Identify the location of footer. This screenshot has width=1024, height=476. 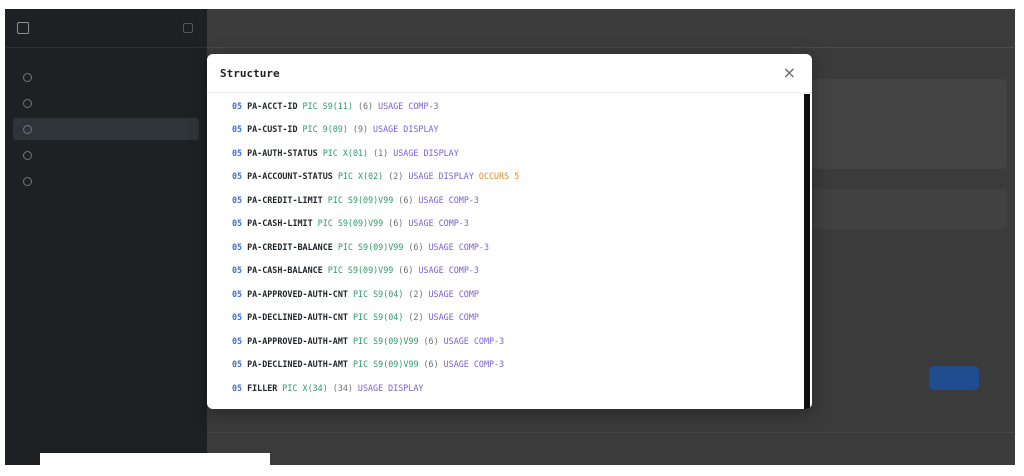
(611, 448).